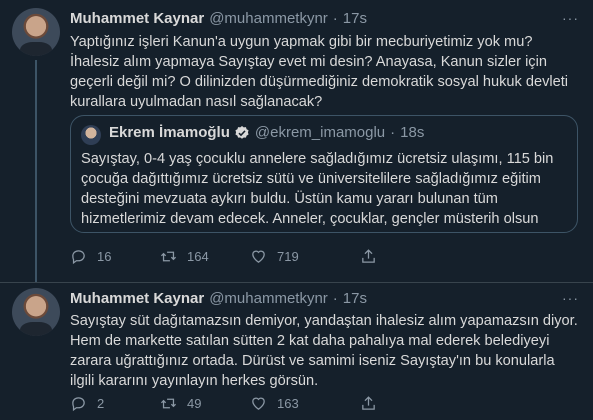 Image resolution: width=593 pixels, height=420 pixels. Describe the element at coordinates (198, 256) in the screenshot. I see `retweet-count: 164` at that location.